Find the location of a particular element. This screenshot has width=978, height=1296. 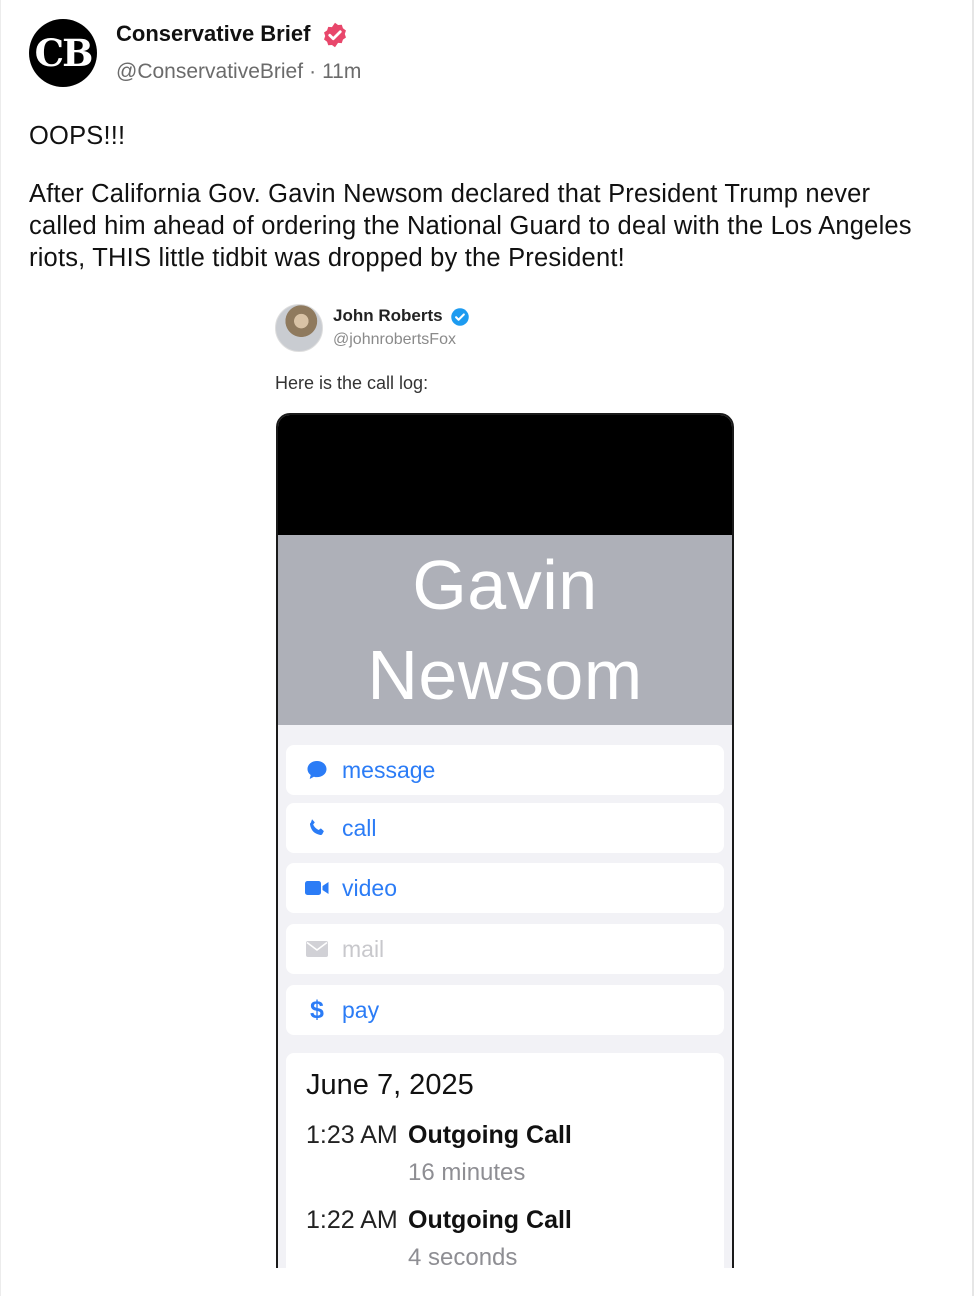

action-label: mail is located at coordinates (363, 948).